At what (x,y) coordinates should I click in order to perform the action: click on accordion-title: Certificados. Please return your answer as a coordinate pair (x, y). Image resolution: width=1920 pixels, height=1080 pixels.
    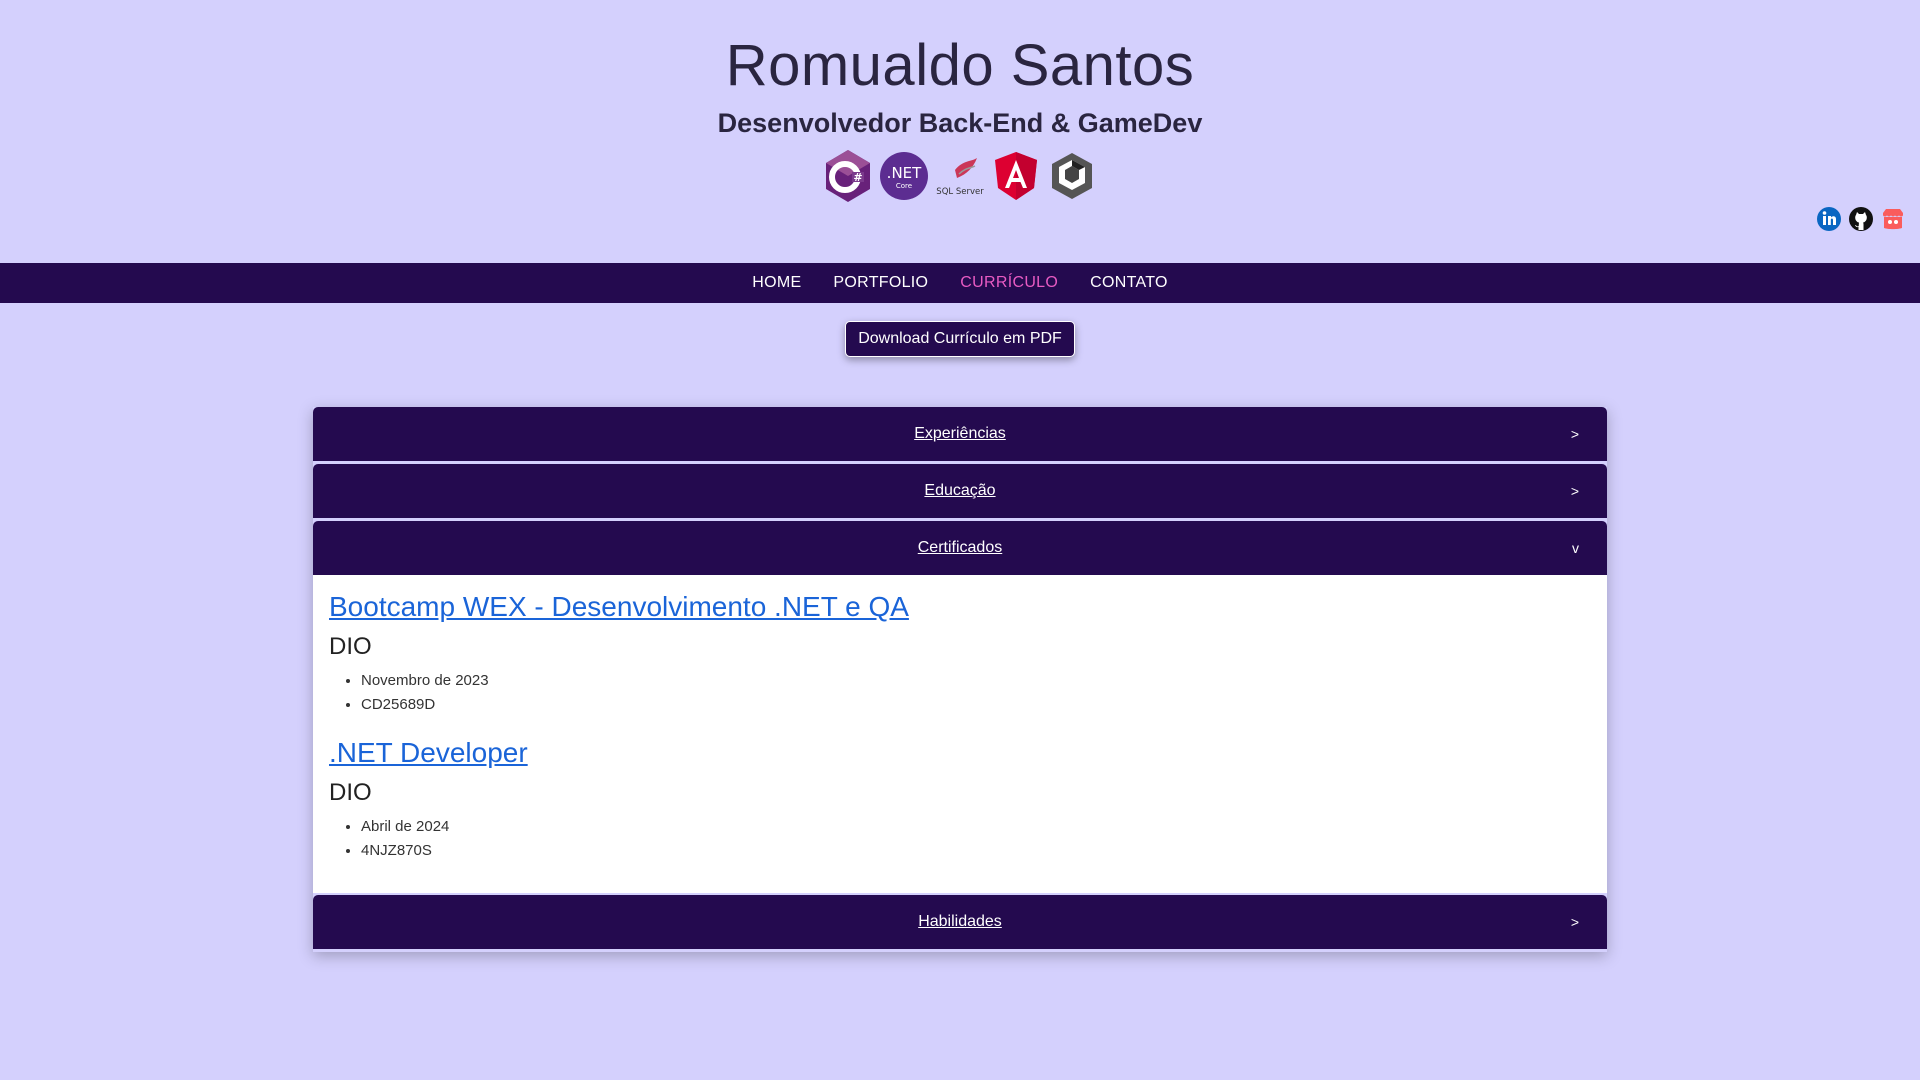
    Looking at the image, I should click on (960, 547).